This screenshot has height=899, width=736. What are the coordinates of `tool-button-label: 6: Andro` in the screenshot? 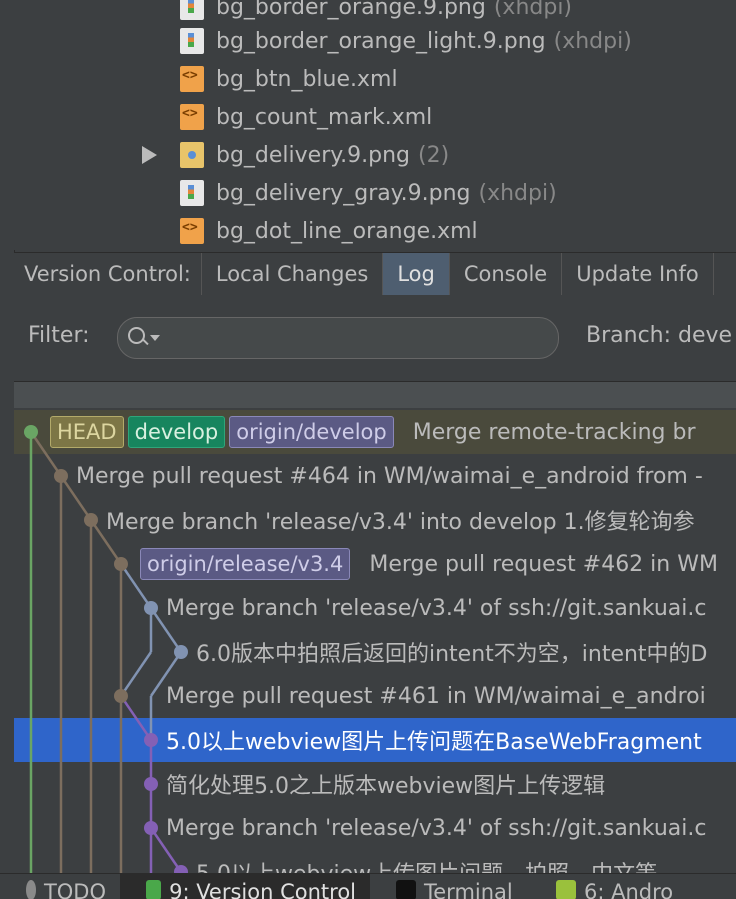 It's located at (629, 889).